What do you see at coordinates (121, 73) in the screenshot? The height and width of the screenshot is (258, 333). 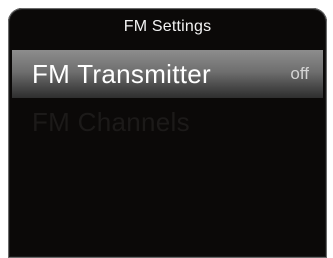 I see `menu-item-label: FM Transmitter` at bounding box center [121, 73].